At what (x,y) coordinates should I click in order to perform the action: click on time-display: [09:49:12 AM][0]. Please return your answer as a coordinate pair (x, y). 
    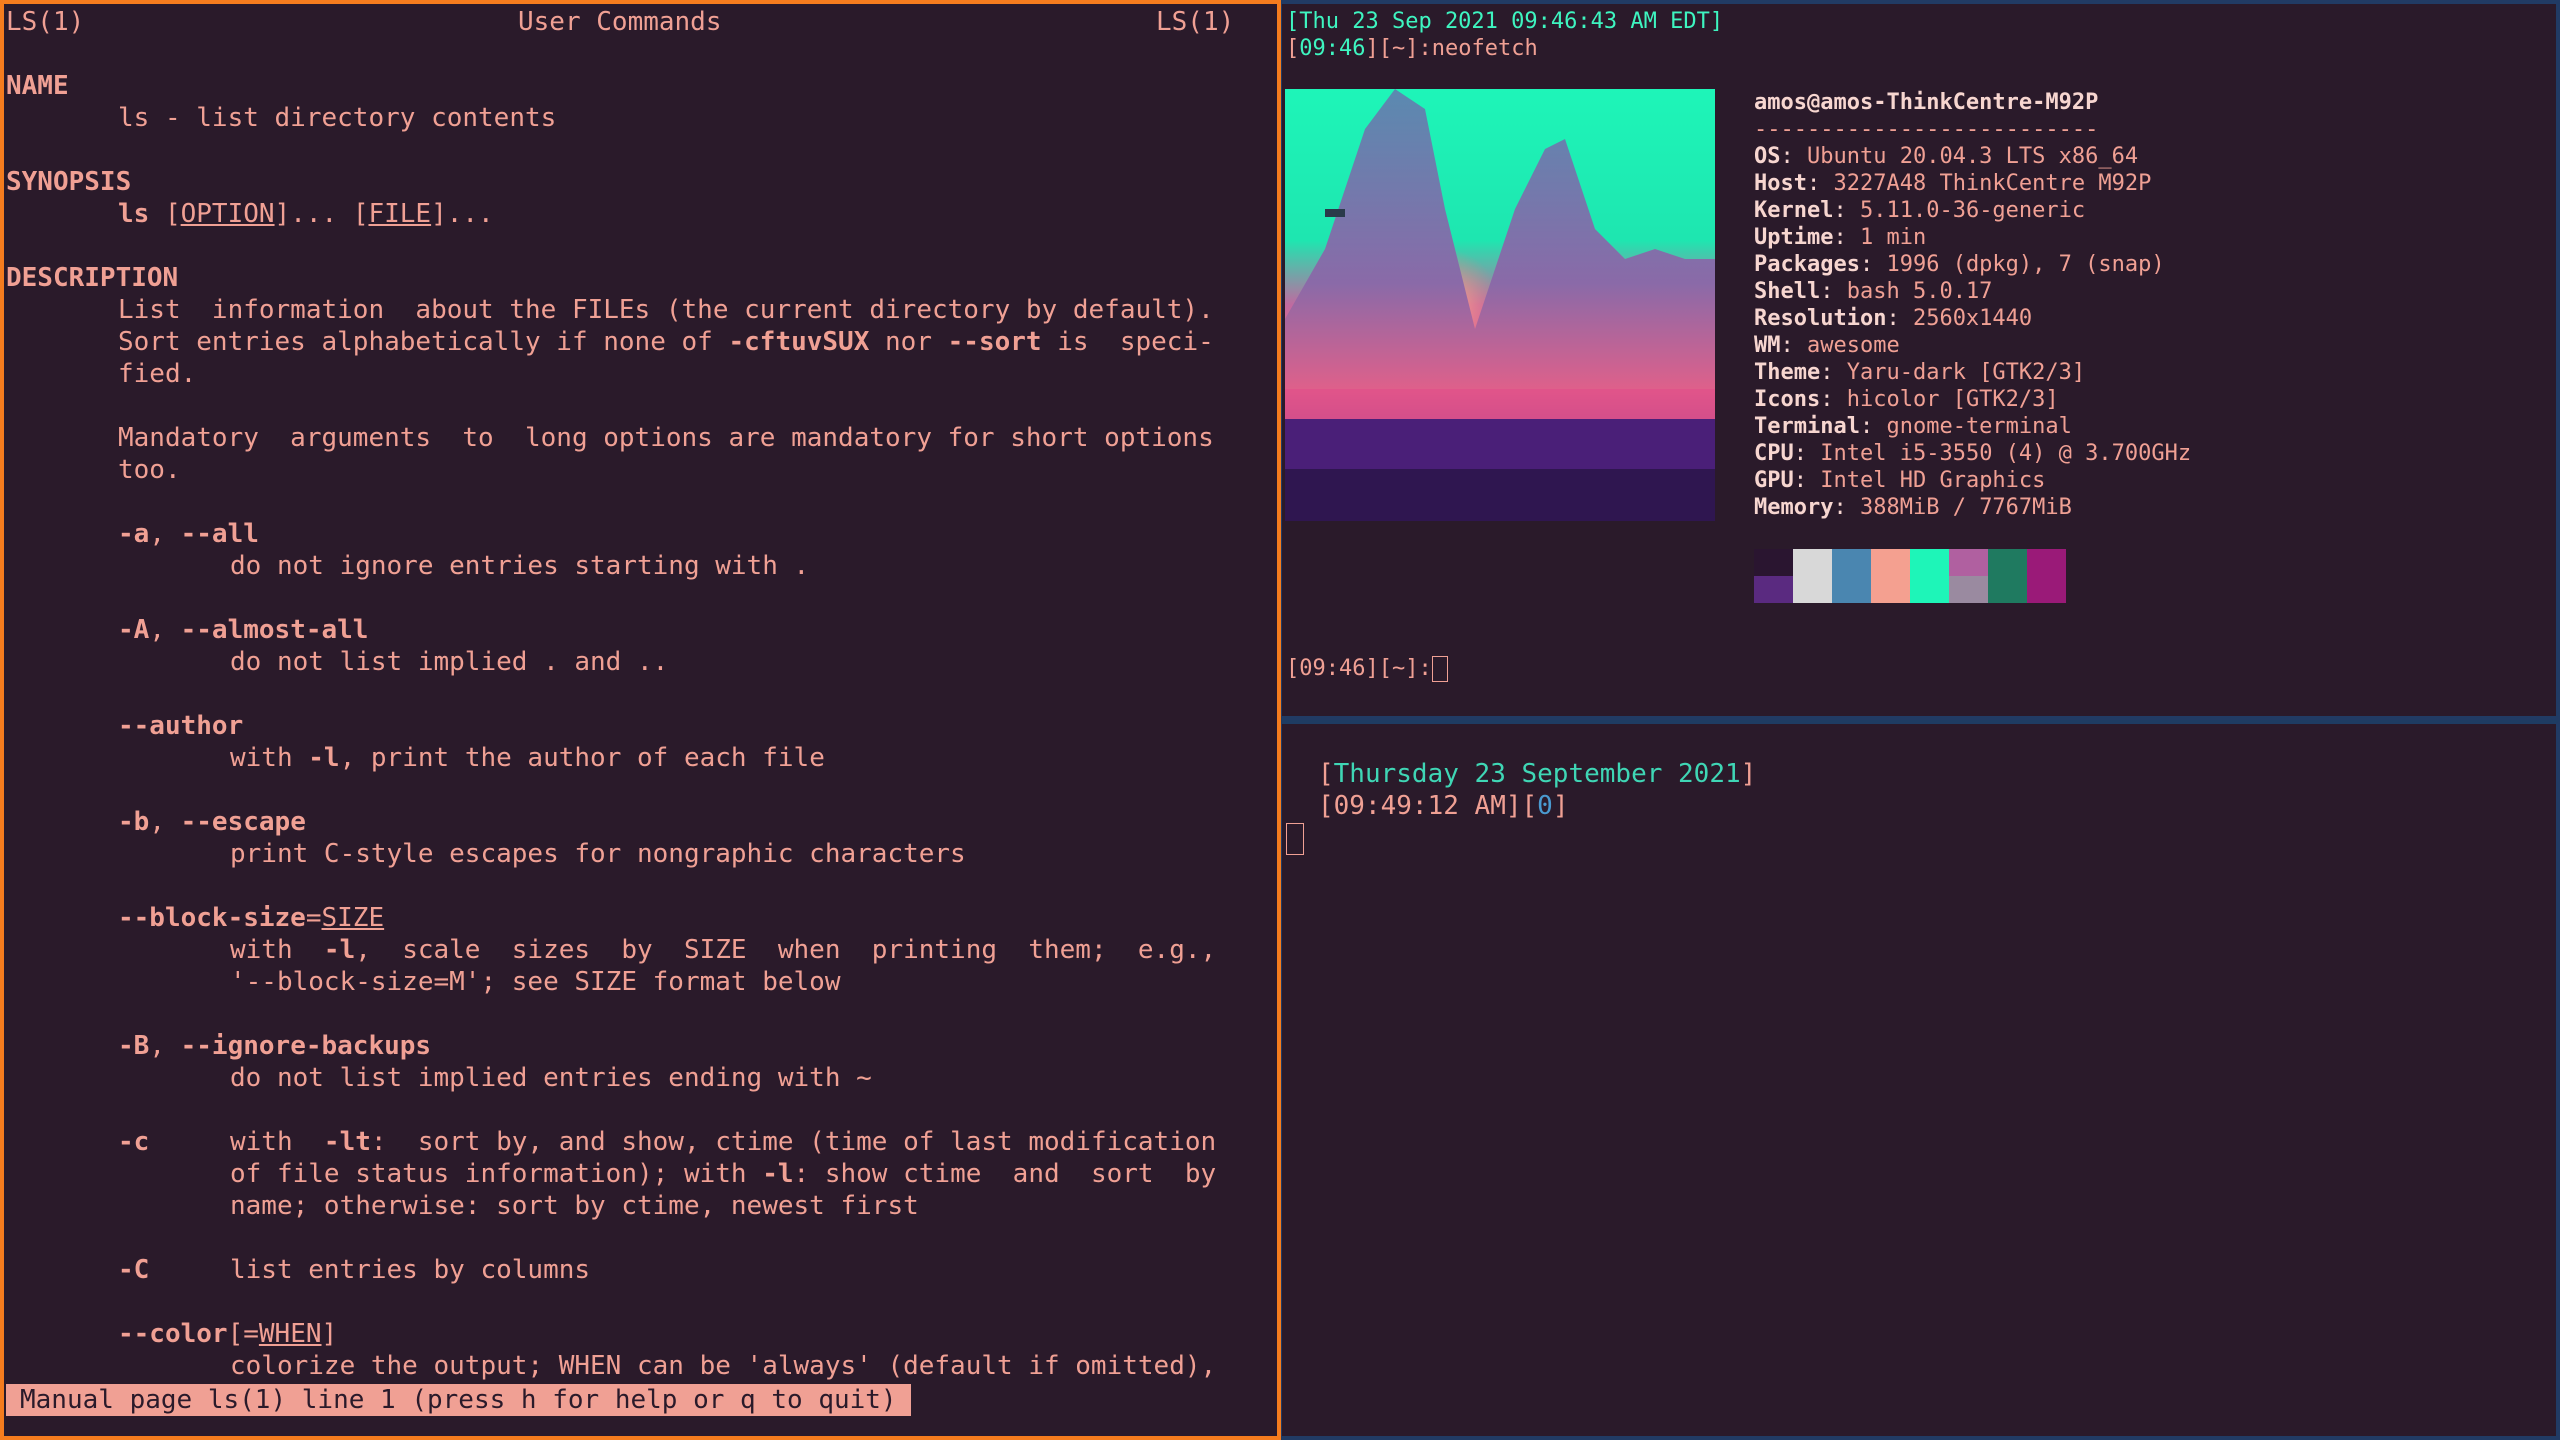
    Looking at the image, I should click on (1443, 806).